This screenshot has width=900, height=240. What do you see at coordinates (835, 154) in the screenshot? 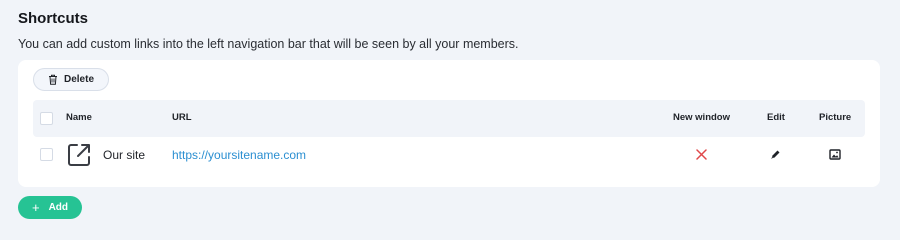
I see `image-icon` at bounding box center [835, 154].